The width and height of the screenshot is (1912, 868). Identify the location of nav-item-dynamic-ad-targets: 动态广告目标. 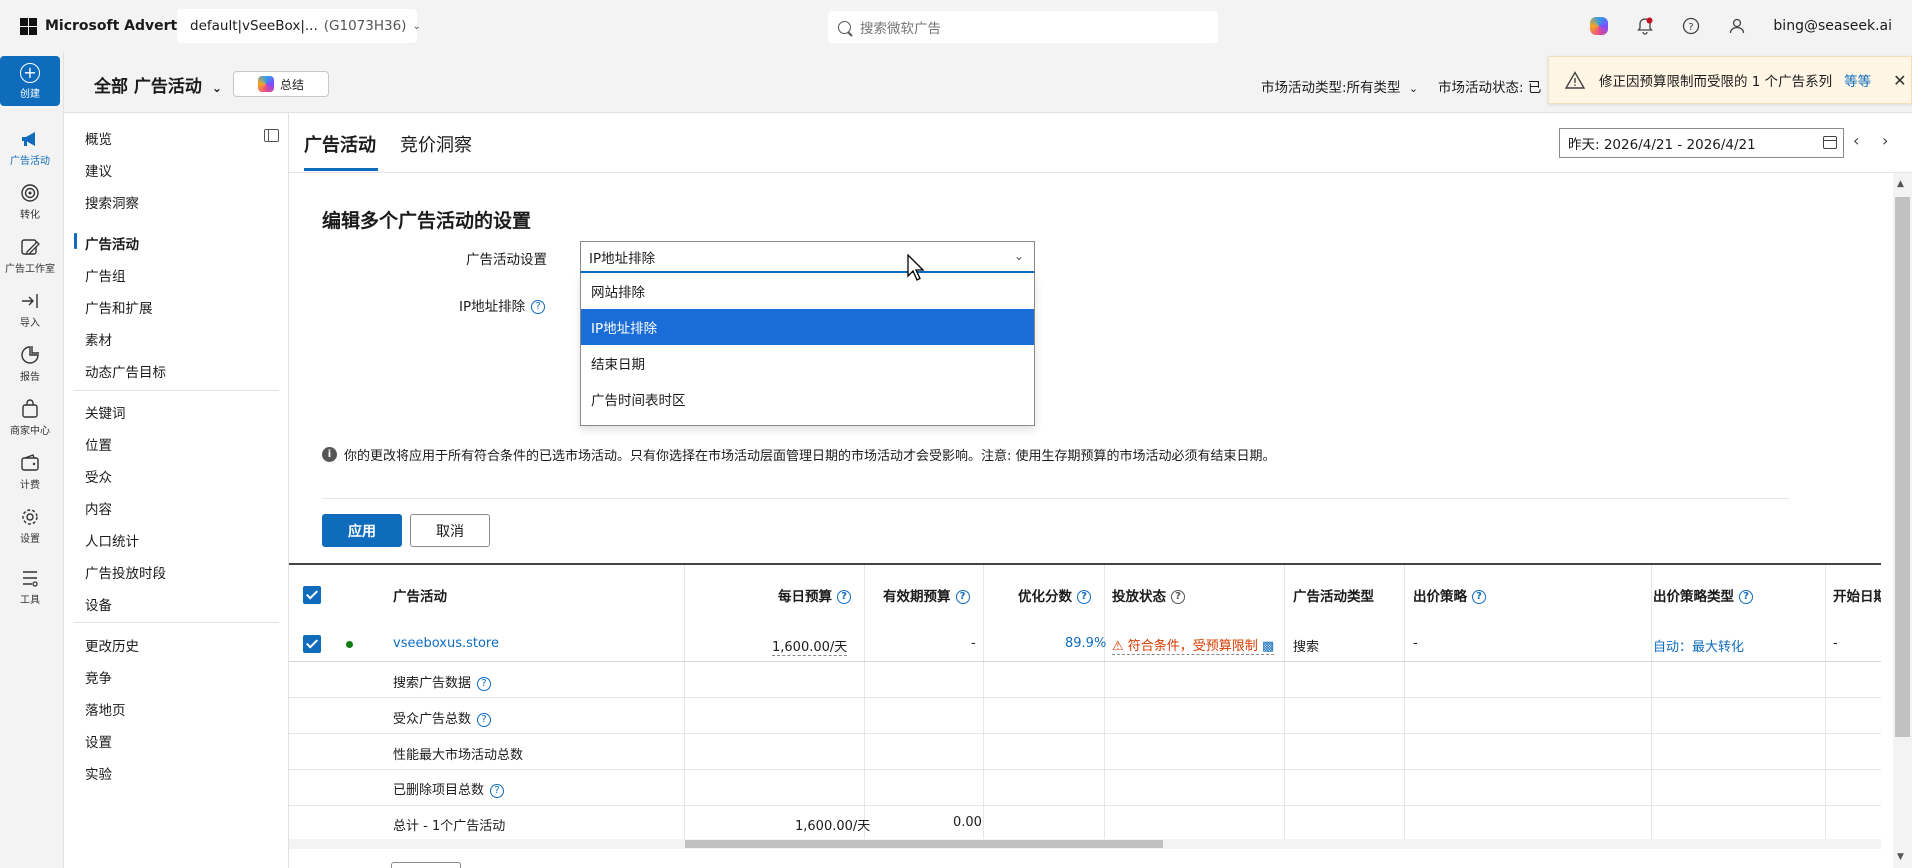
(125, 371).